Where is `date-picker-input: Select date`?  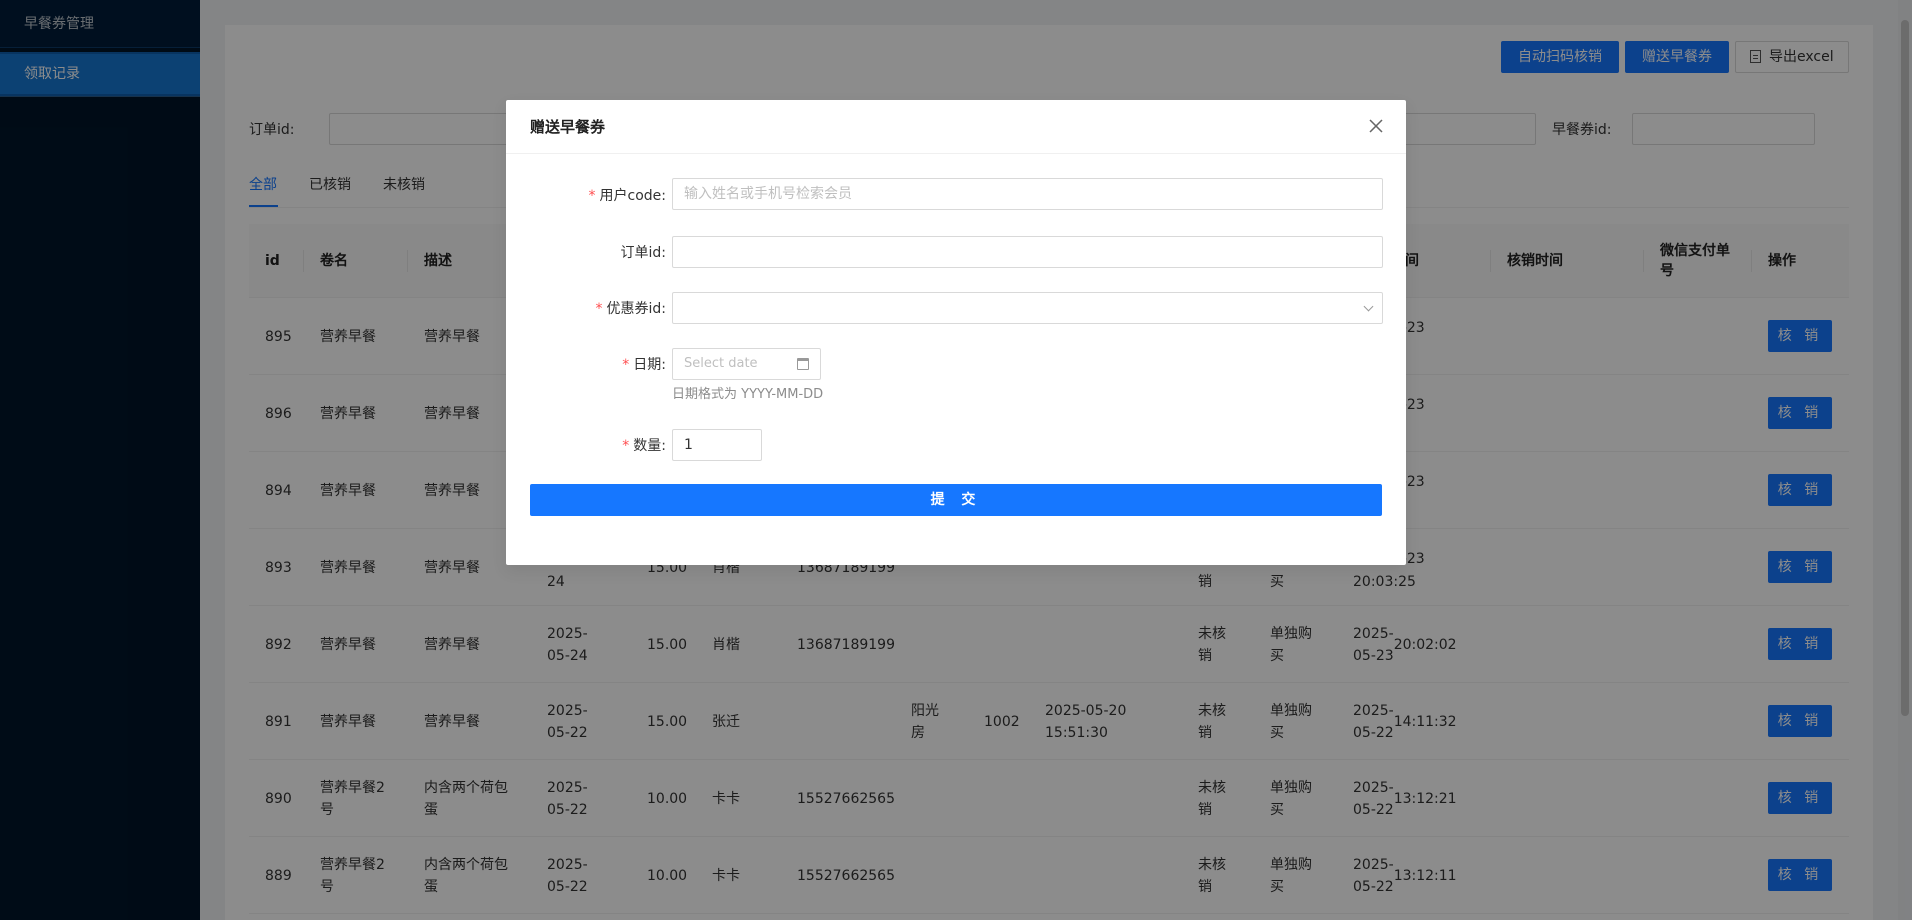
date-picker-input: Select date is located at coordinates (746, 364).